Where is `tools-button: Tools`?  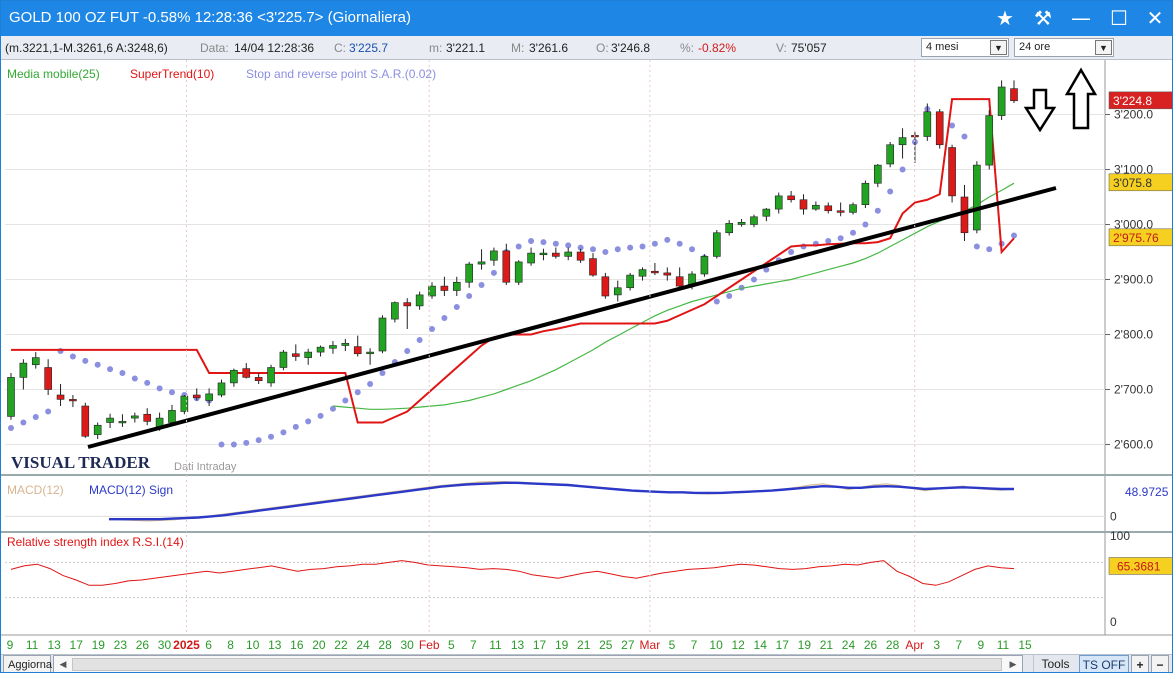
tools-button: Tools is located at coordinates (1055, 663).